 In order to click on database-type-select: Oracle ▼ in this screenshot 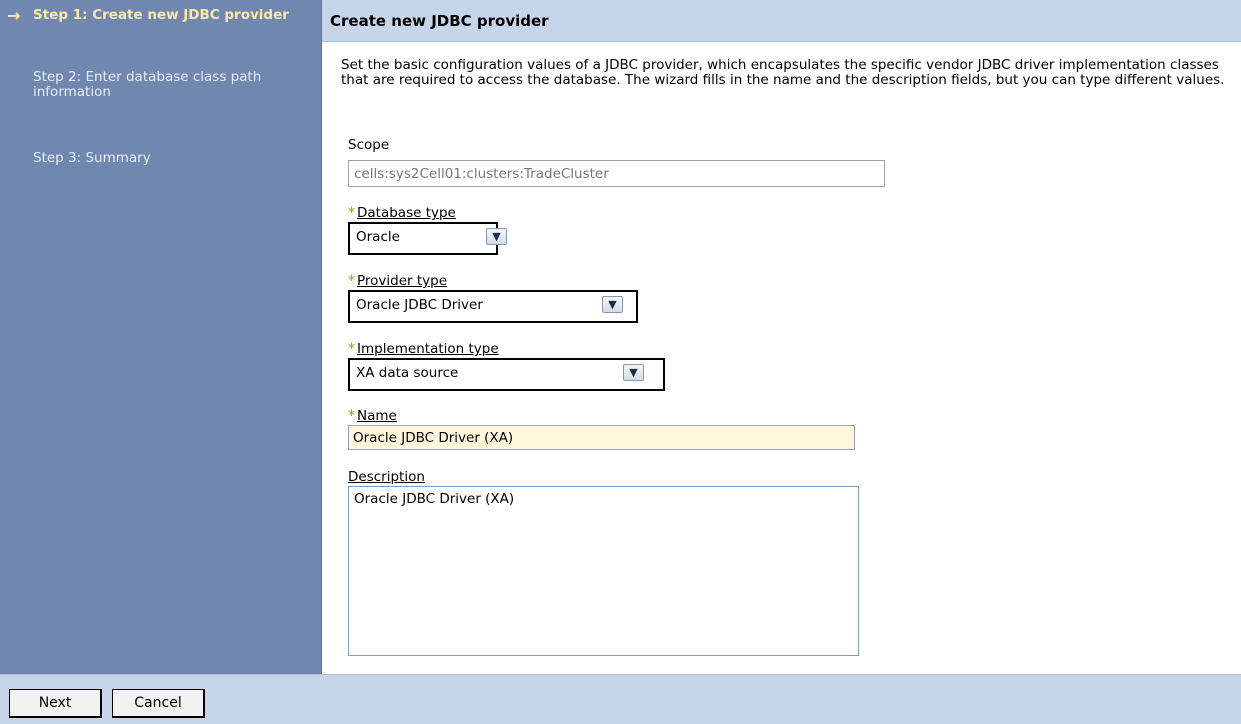, I will do `click(427, 238)`.